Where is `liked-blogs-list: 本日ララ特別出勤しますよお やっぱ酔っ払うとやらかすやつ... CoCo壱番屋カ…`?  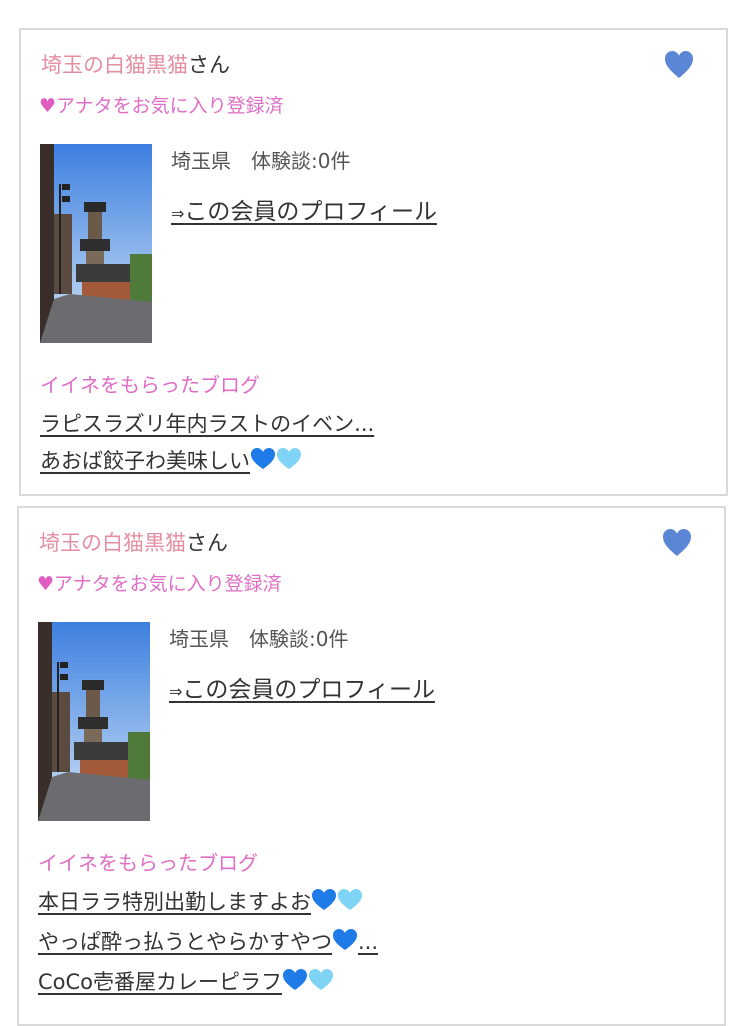
liked-blogs-list: 本日ララ特別出勤しますよお やっぱ酔っ払うとやらかすやつ... CoCo壱番屋カ… is located at coordinates (208, 944).